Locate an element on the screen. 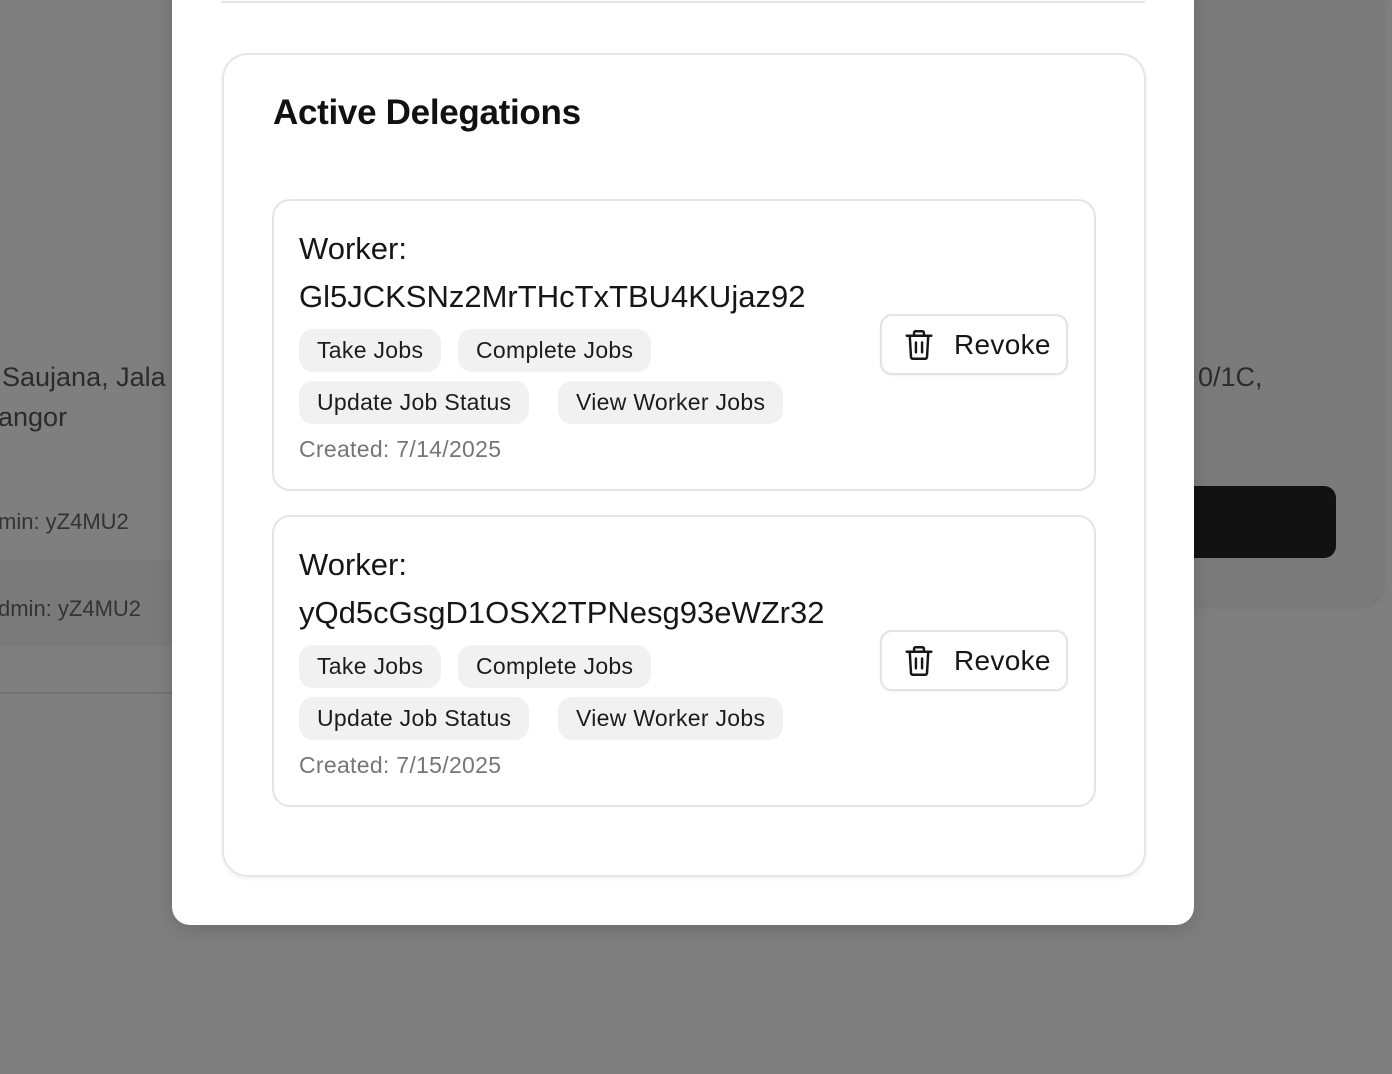  modal-divider is located at coordinates (683, 2).